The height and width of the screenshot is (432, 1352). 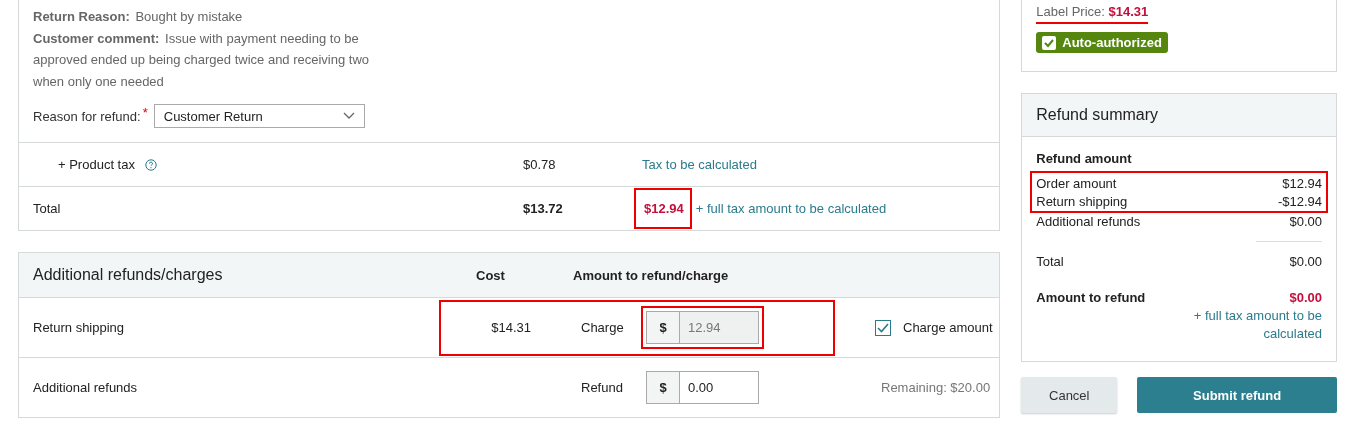 What do you see at coordinates (651, 275) in the screenshot?
I see `column-header: Amount to refund/charge` at bounding box center [651, 275].